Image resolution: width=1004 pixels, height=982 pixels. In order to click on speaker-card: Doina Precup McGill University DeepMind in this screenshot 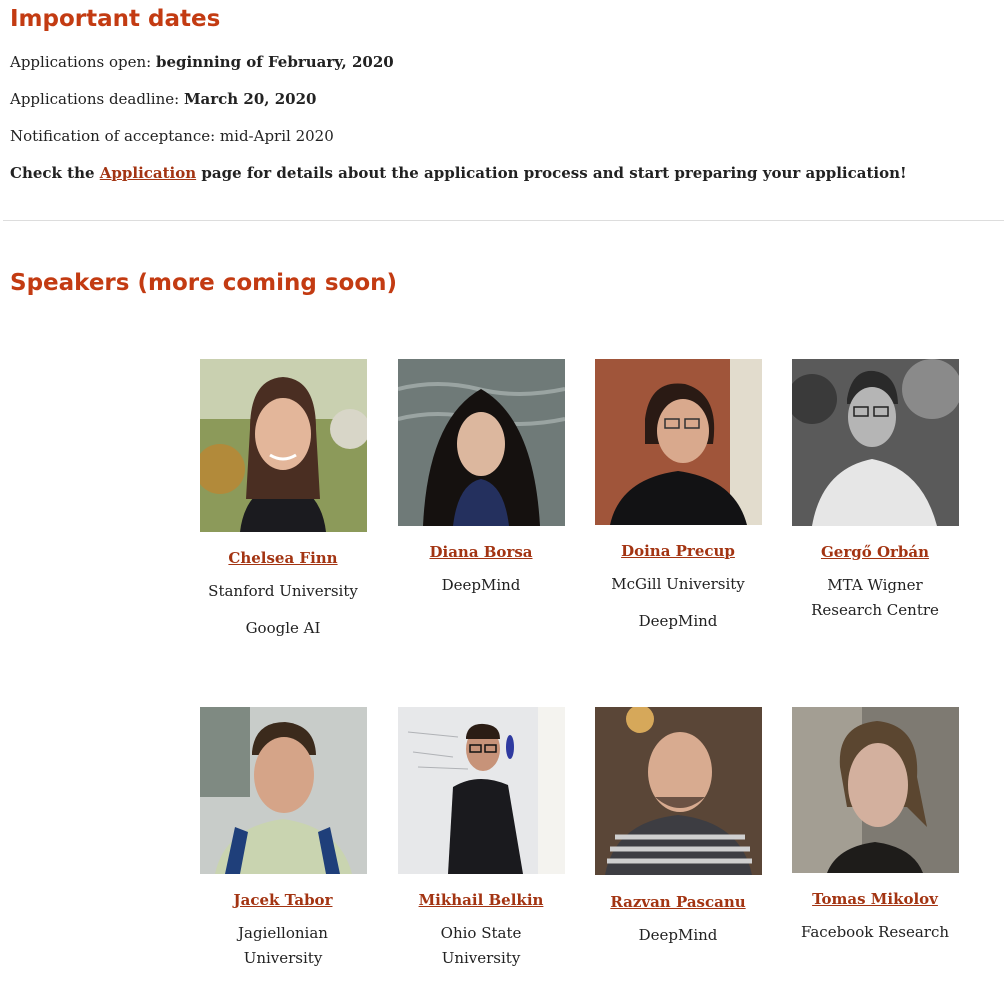, I will do `click(678, 496)`.